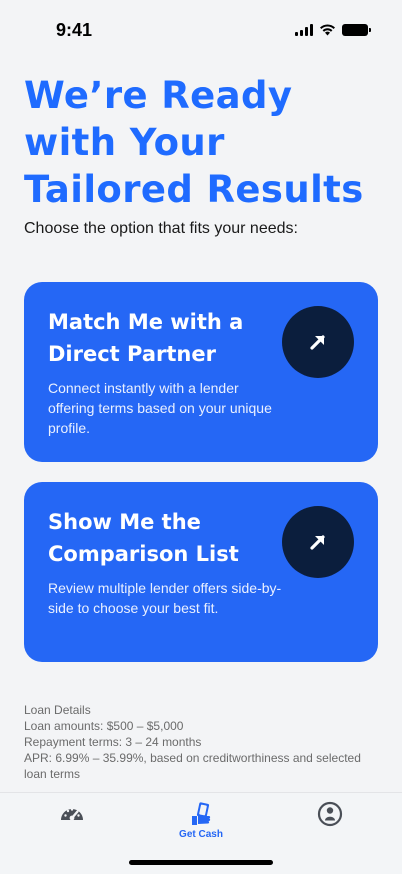  What do you see at coordinates (304, 30) in the screenshot?
I see `cellular-signal-icon` at bounding box center [304, 30].